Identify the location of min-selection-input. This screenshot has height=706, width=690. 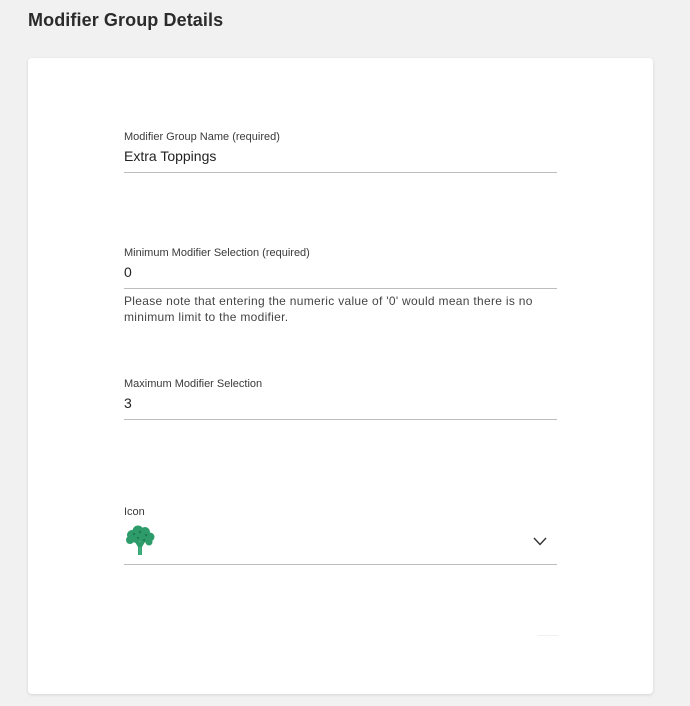
(340, 274).